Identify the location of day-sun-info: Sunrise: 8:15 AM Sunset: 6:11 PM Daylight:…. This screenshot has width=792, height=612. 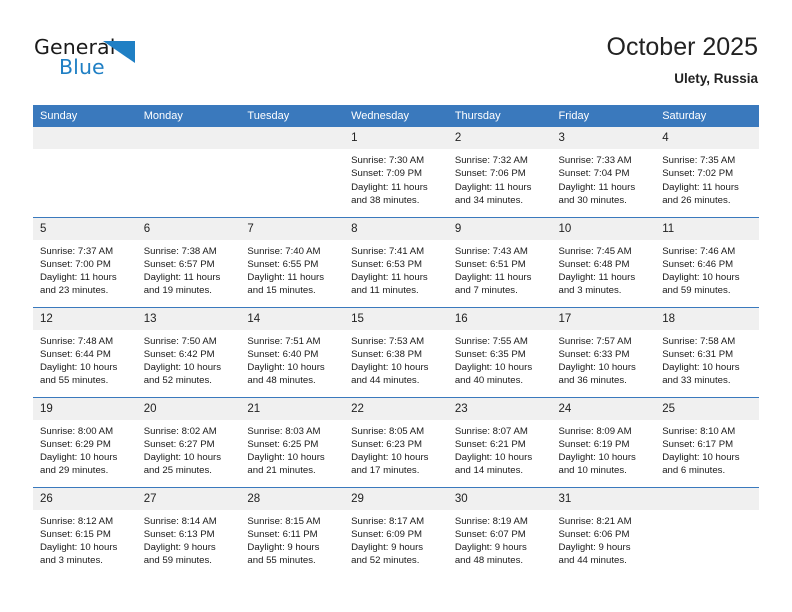
(292, 539).